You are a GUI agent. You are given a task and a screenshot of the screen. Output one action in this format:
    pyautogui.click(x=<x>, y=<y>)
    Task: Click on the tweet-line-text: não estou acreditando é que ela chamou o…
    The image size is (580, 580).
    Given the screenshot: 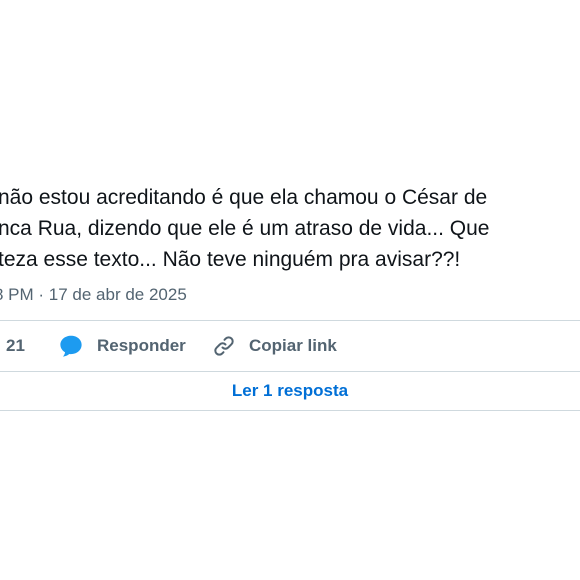 What is the action you would take?
    pyautogui.click(x=244, y=197)
    